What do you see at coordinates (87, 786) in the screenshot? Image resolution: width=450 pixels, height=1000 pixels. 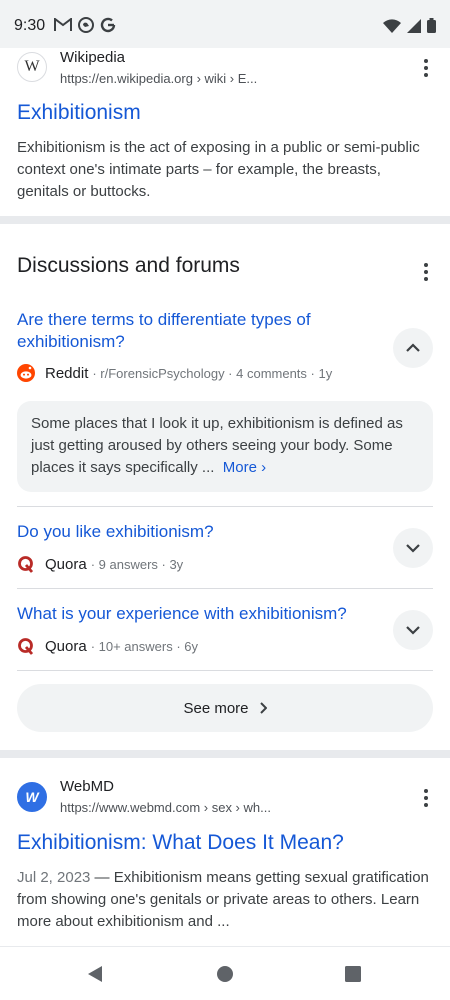 I see `source-name: WebMD` at bounding box center [87, 786].